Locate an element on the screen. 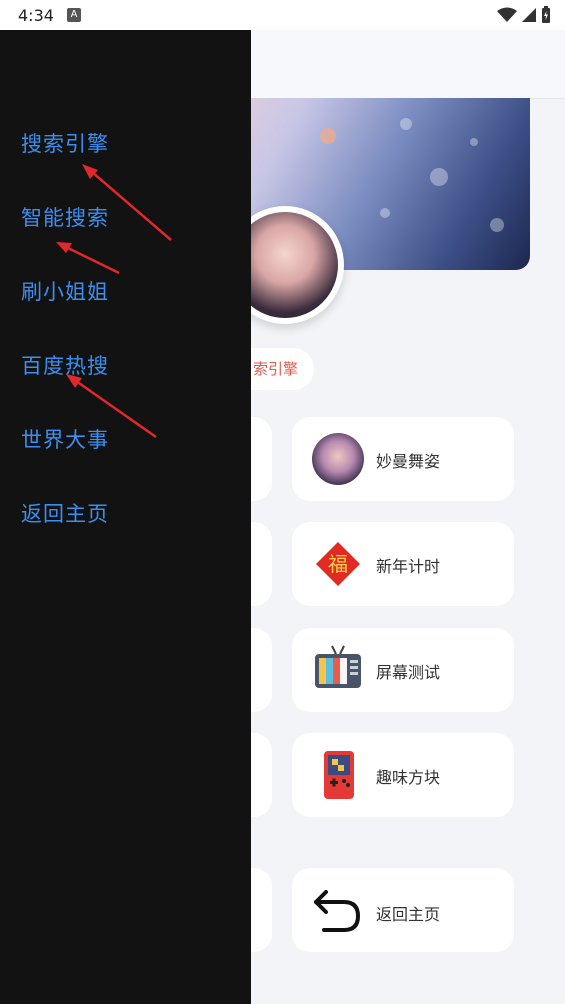  annotation-arrows is located at coordinates (114, 301).